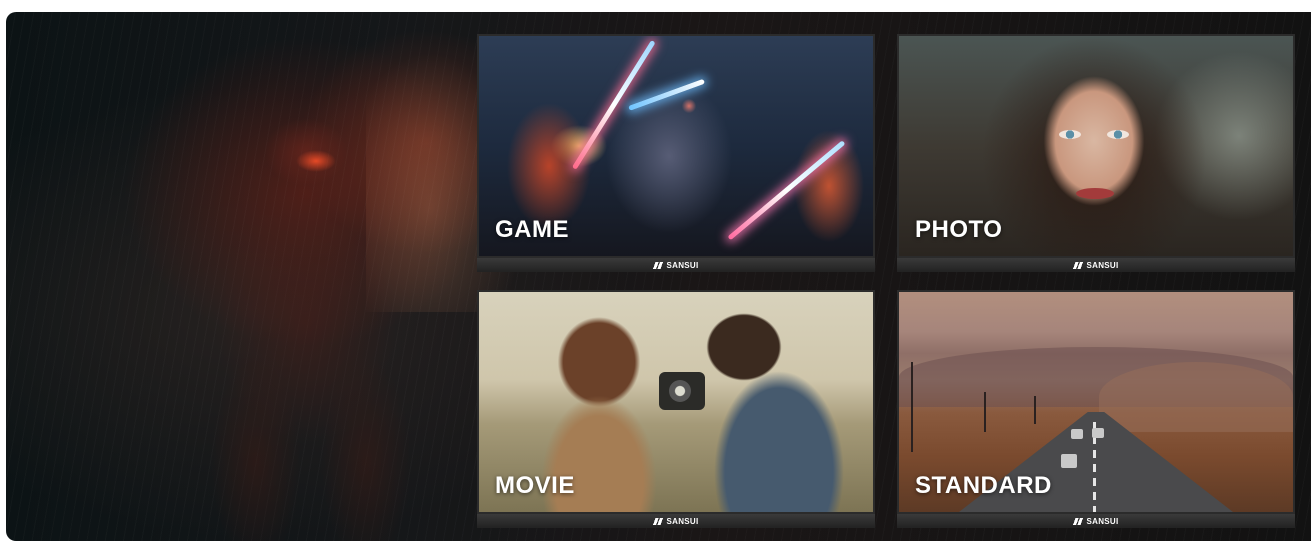 This screenshot has width=1311, height=541. Describe the element at coordinates (1196, 397) in the screenshot. I see `hill` at that location.